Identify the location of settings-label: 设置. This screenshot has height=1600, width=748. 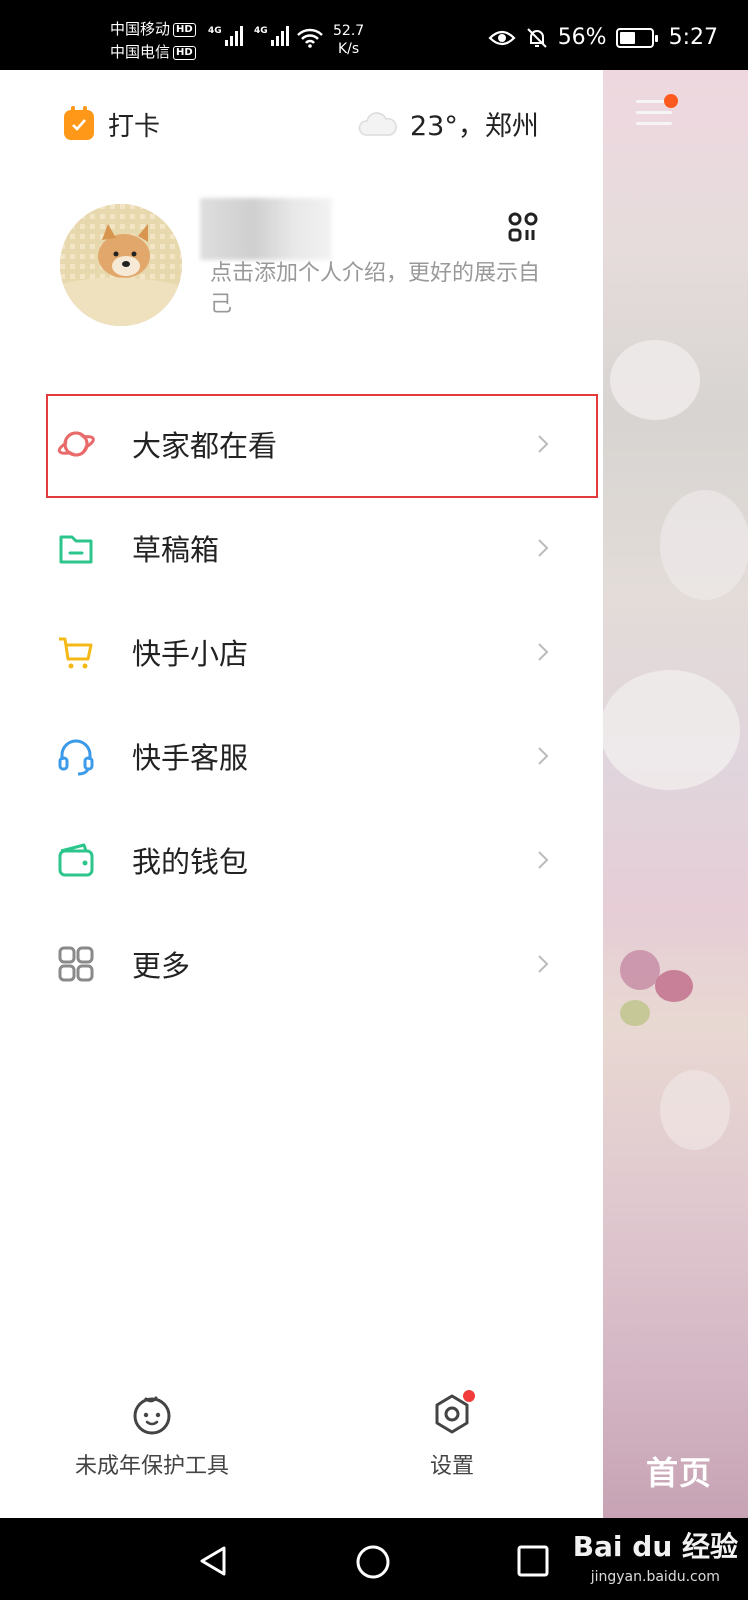
(451, 1466).